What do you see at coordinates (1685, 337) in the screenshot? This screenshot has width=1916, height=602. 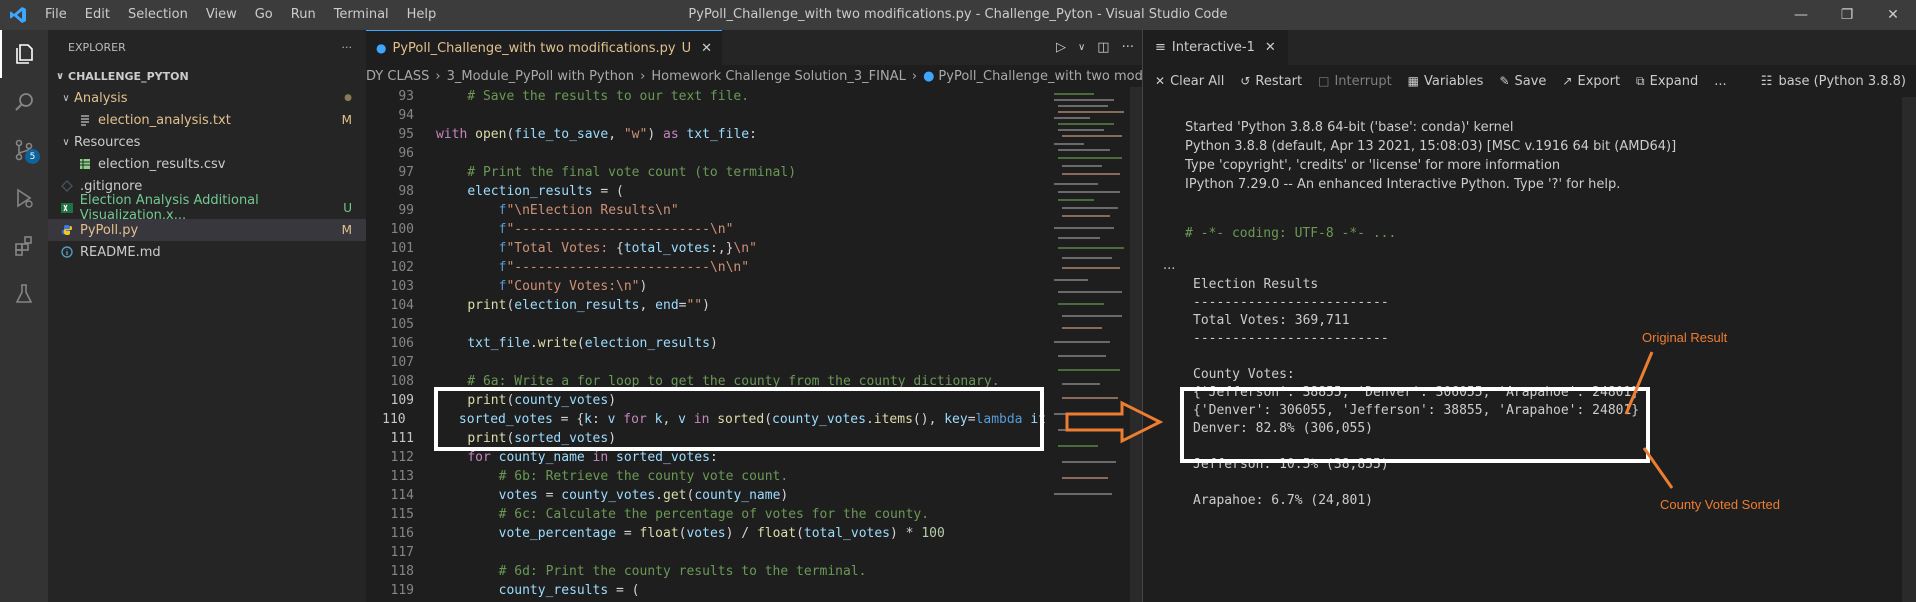 I see `annotation-original-result: Original Result` at bounding box center [1685, 337].